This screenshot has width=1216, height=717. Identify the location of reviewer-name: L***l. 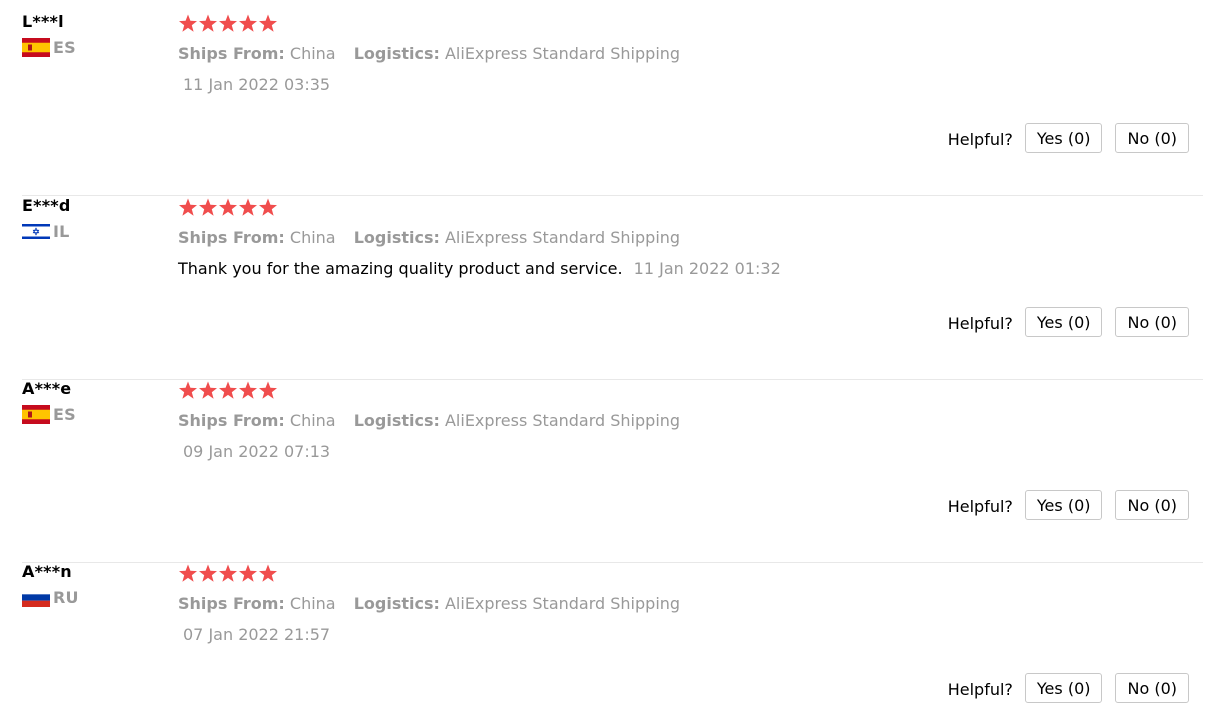
(43, 21).